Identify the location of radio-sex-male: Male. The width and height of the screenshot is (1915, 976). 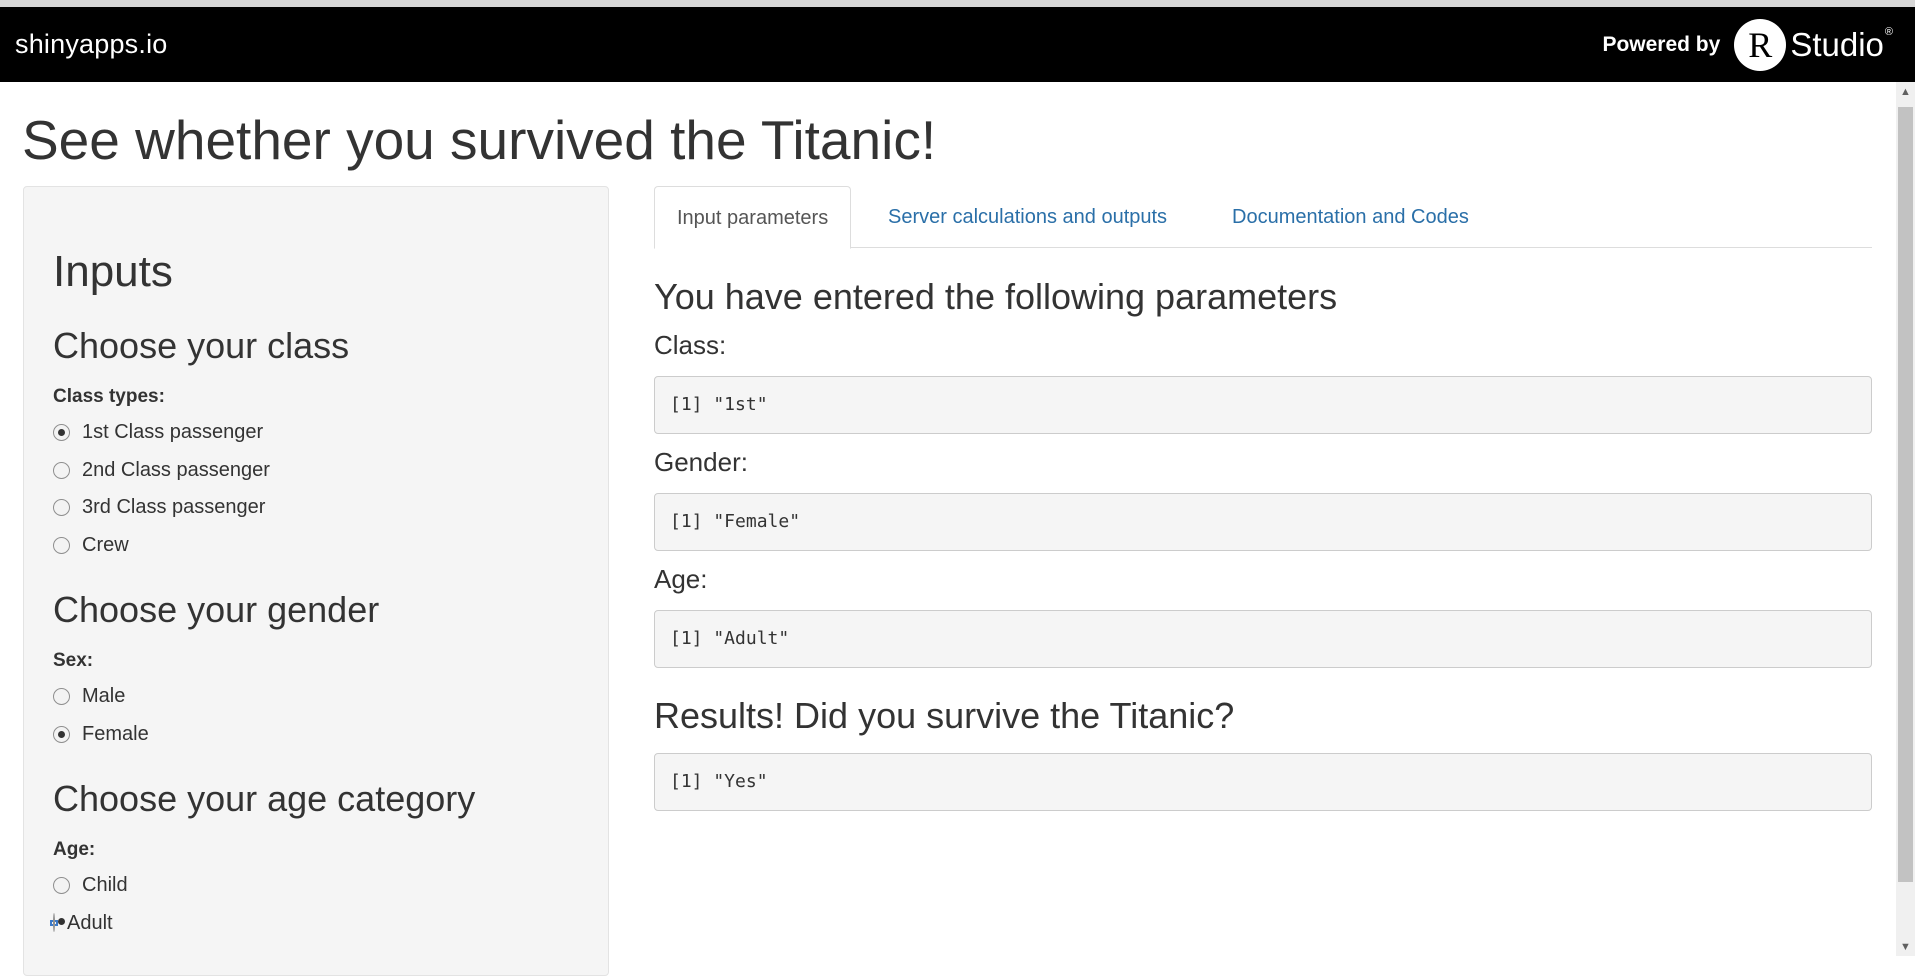
(89, 696).